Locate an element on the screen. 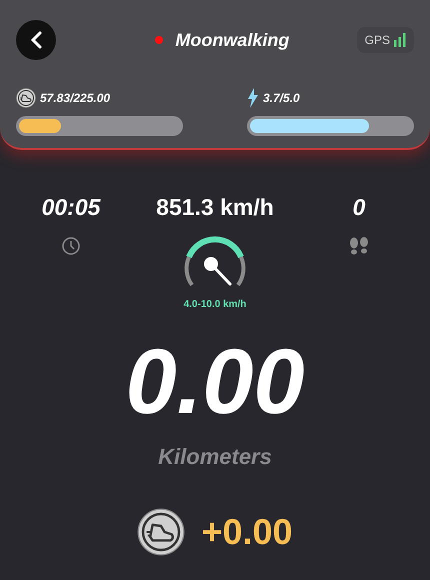  footprints-icon is located at coordinates (359, 245).